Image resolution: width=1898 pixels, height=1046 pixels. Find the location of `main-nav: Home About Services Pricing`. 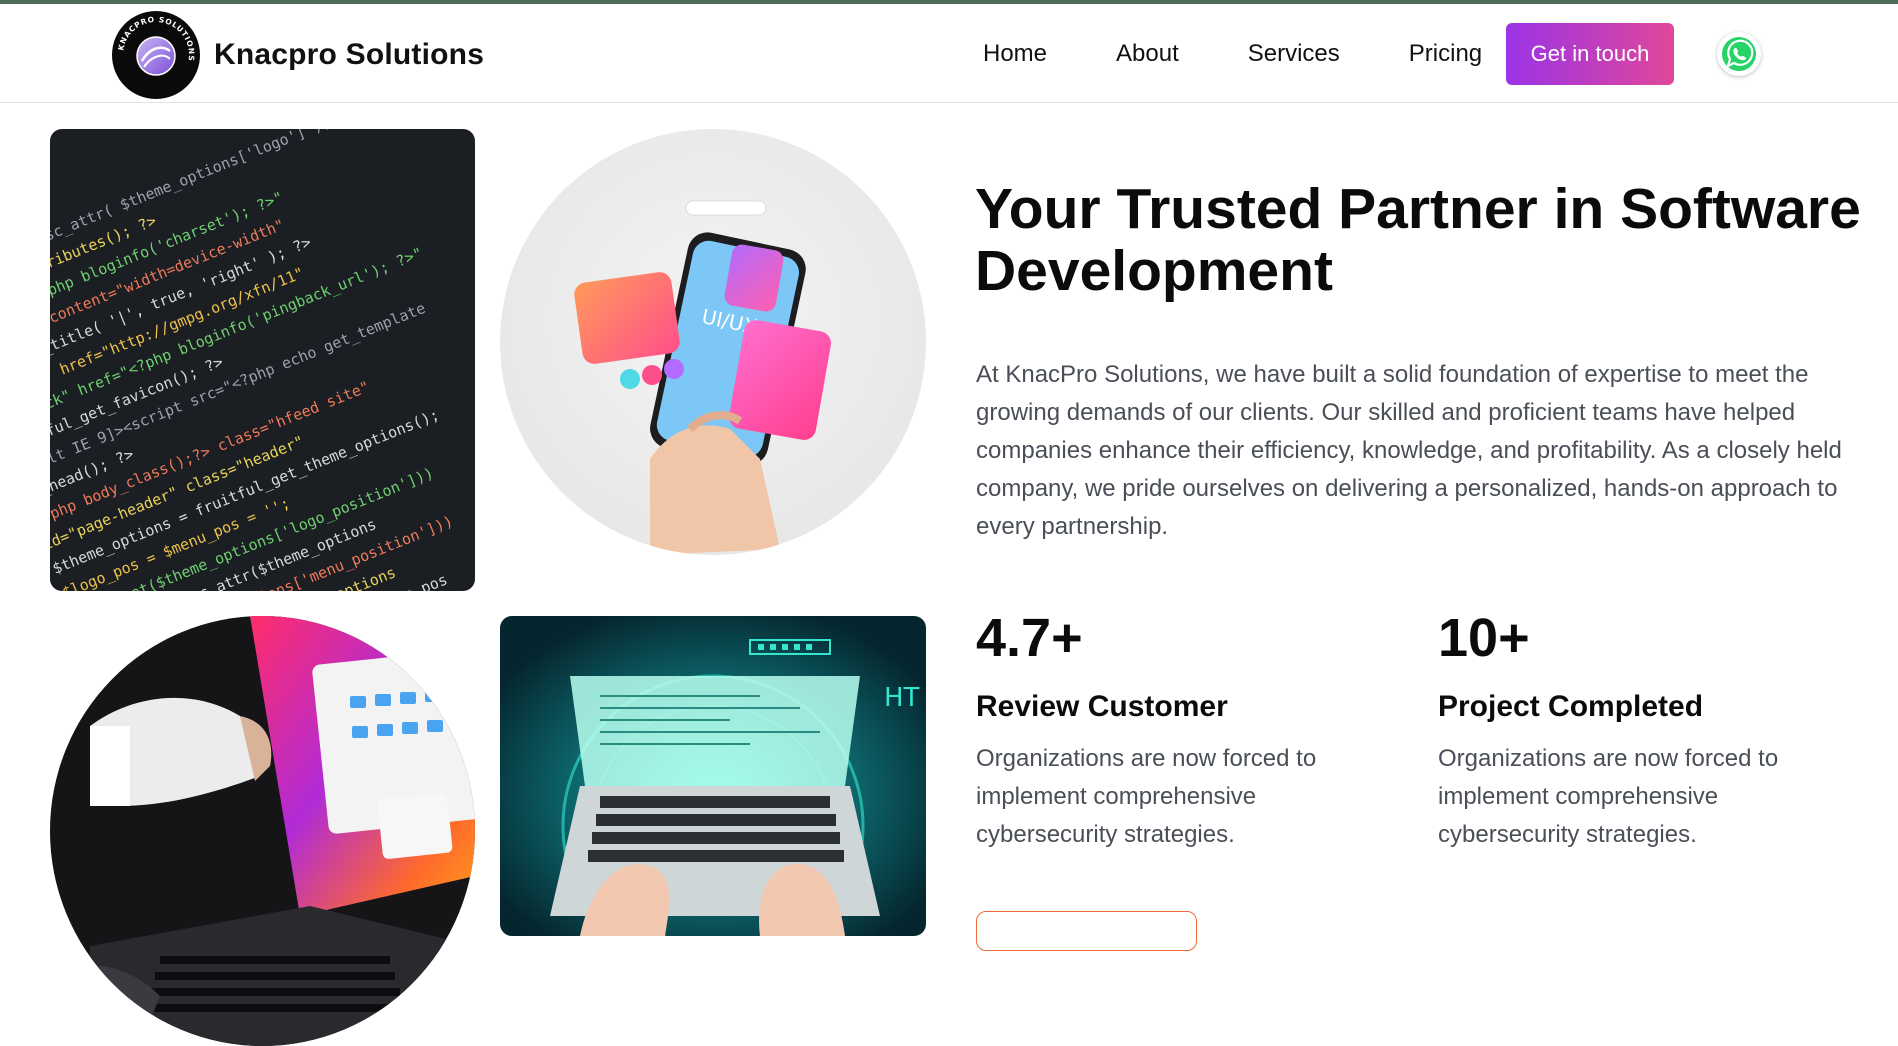

main-nav: Home About Services Pricing is located at coordinates (1232, 53).